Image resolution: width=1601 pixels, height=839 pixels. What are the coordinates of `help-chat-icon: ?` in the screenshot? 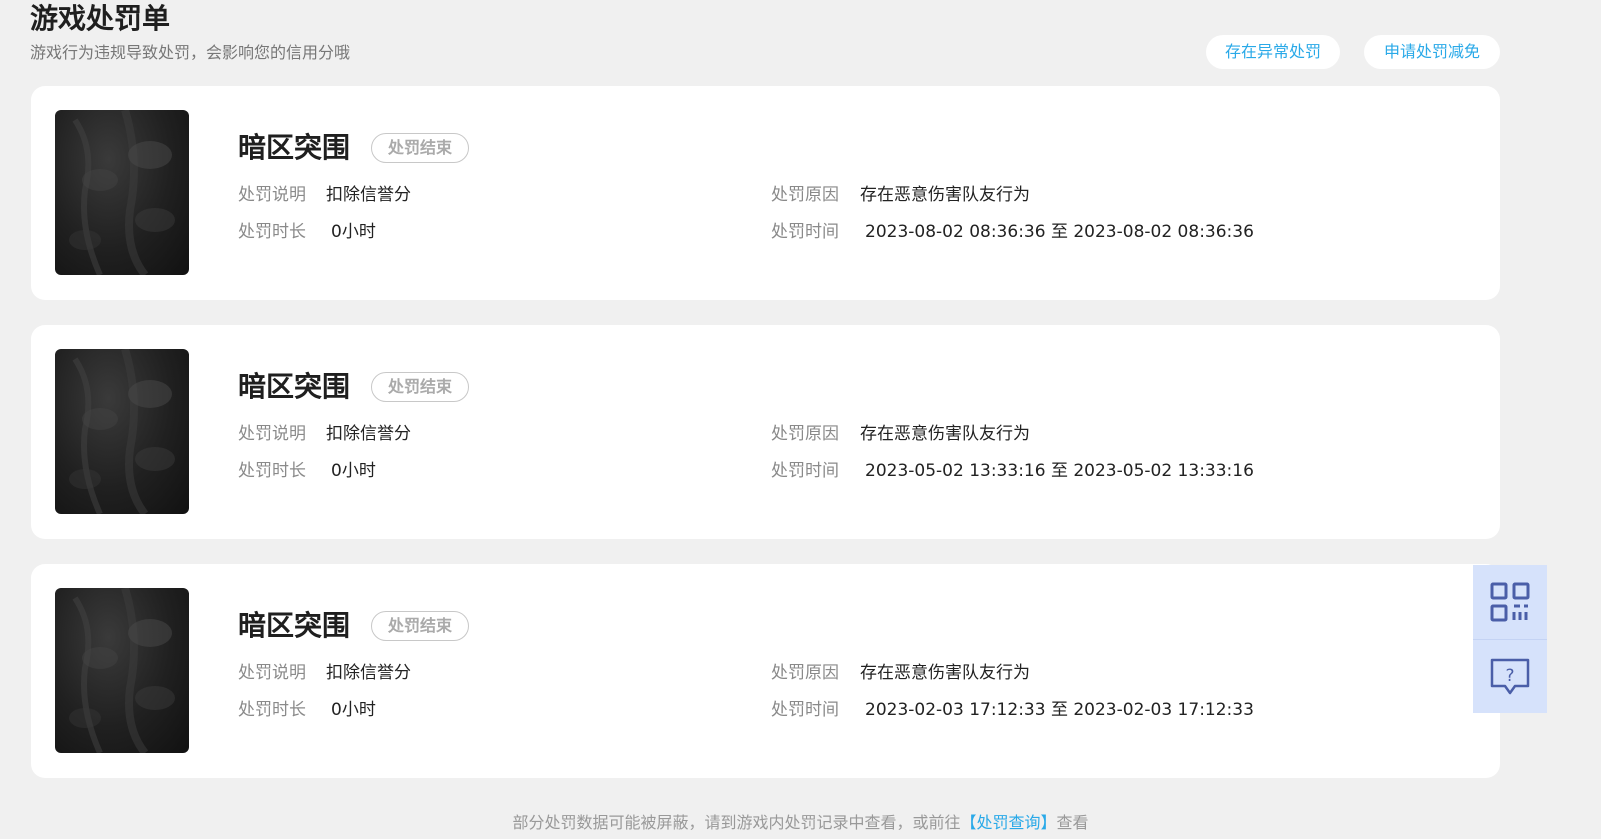 It's located at (1510, 676).